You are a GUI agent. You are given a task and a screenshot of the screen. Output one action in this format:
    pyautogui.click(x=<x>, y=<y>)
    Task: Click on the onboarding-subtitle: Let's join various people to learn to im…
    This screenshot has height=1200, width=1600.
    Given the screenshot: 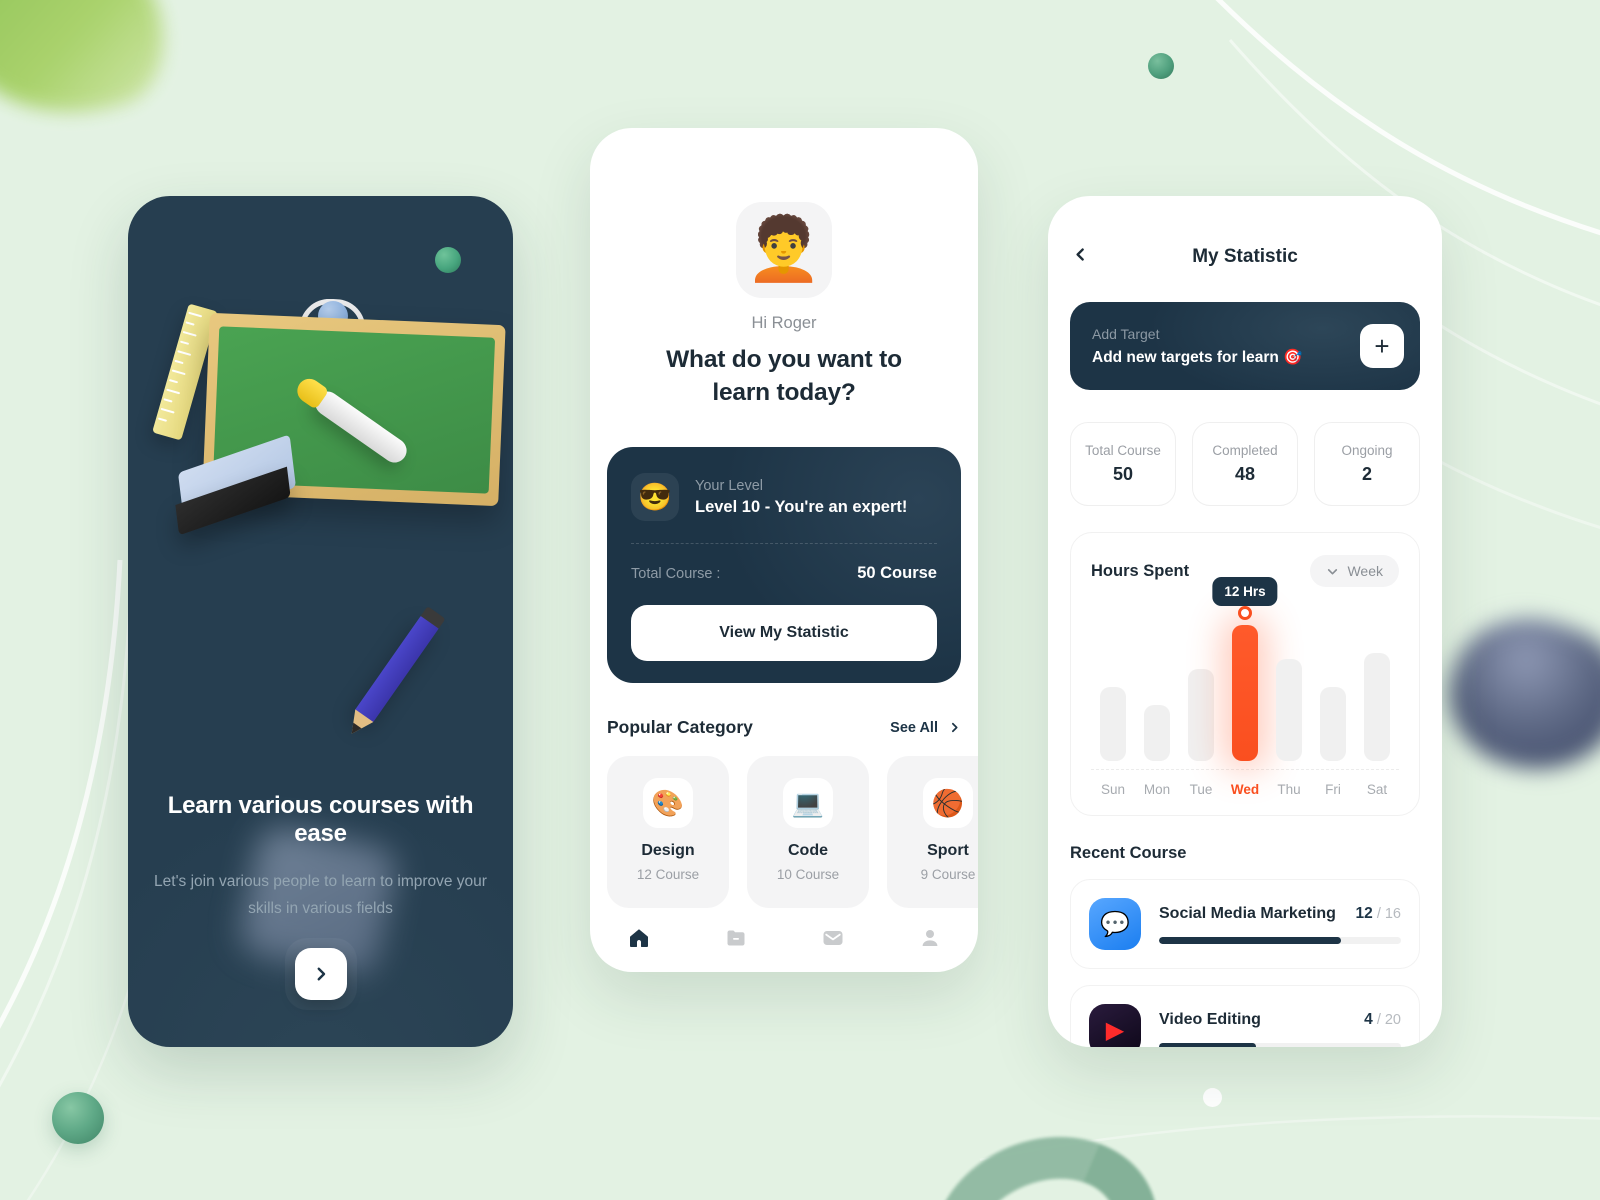 What is the action you would take?
    pyautogui.click(x=320, y=895)
    